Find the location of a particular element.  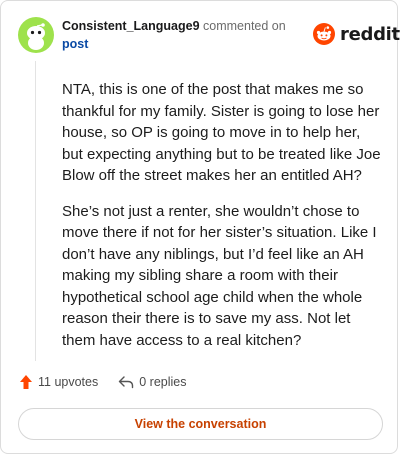

reply-arrow-icon is located at coordinates (126, 382).